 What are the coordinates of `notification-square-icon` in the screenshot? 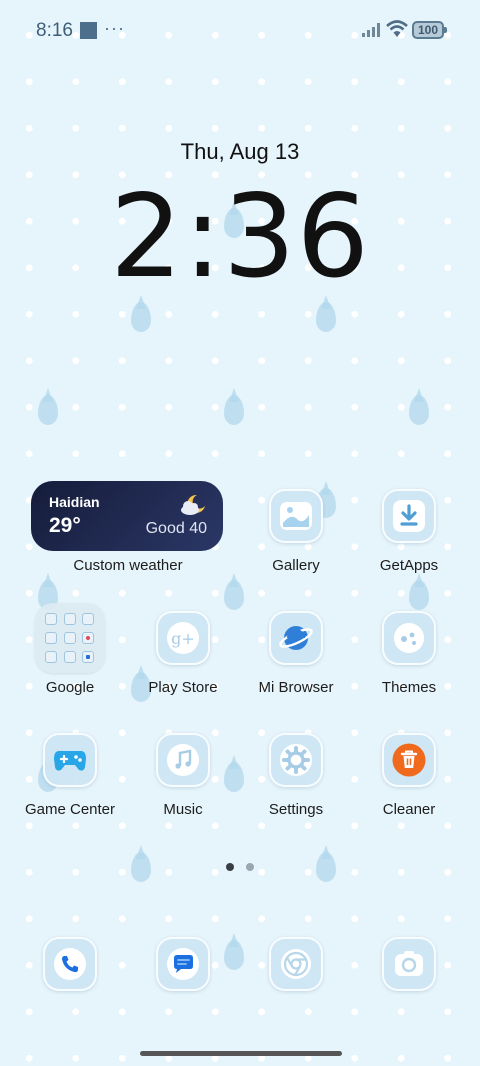 It's located at (88, 30).